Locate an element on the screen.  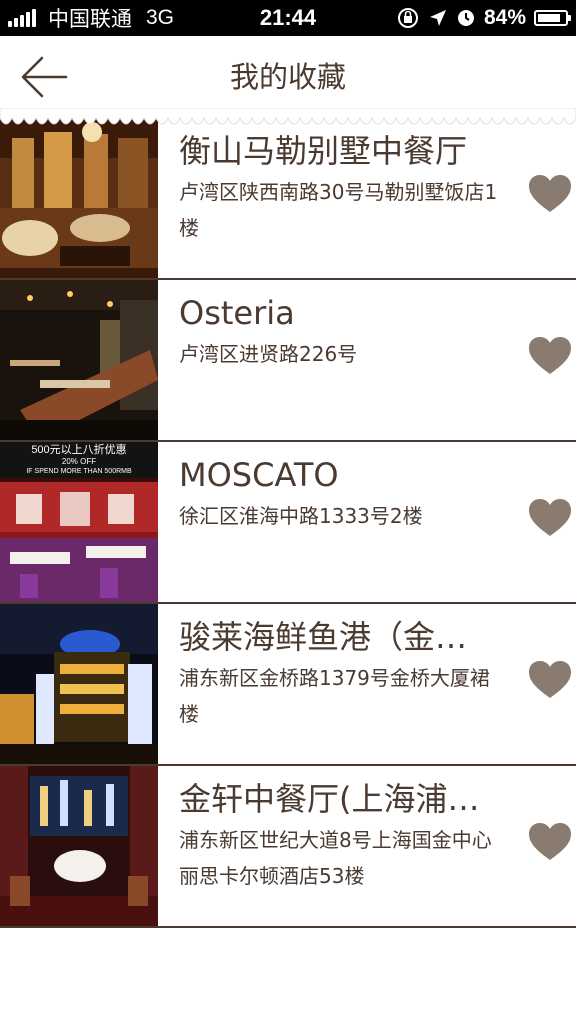
restaurant-address: 浦东新区世纪大道8号上海国金中心丽思卡尔顿酒店53楼 is located at coordinates (335, 858).